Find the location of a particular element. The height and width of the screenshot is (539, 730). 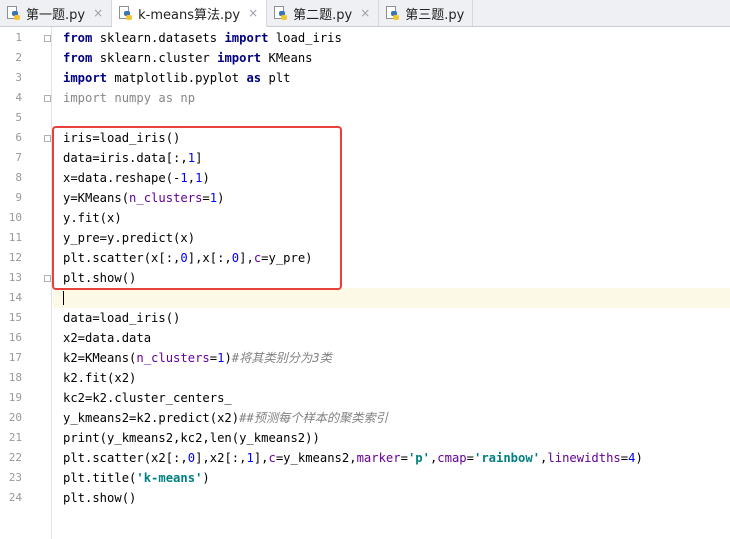

code-token: kc2=k2.cluster_centers_ is located at coordinates (147, 398).